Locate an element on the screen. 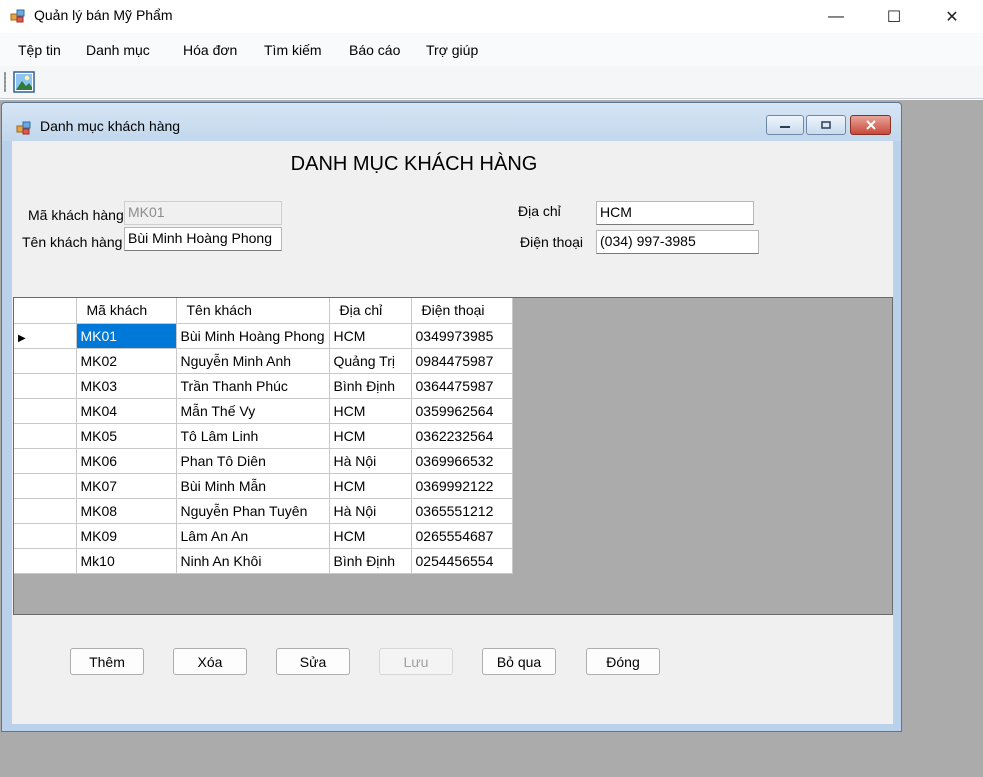  cell-dien-thoai: 0369966532 is located at coordinates (462, 461).